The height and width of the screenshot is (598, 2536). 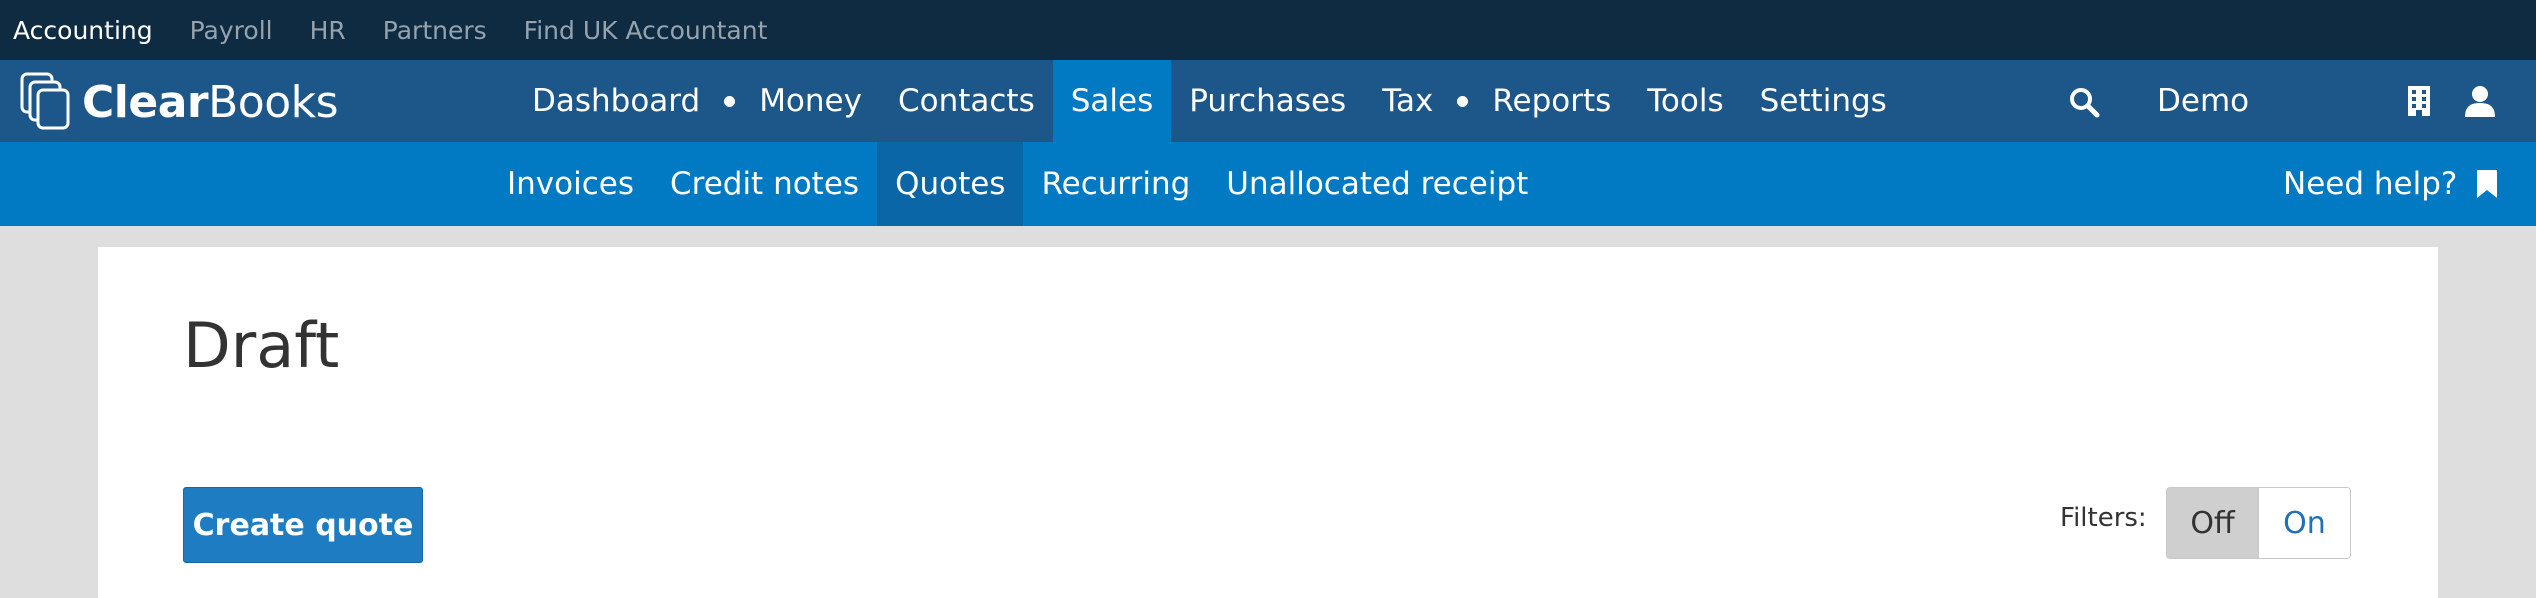 I want to click on filters-off-option: Off, so click(x=2213, y=523).